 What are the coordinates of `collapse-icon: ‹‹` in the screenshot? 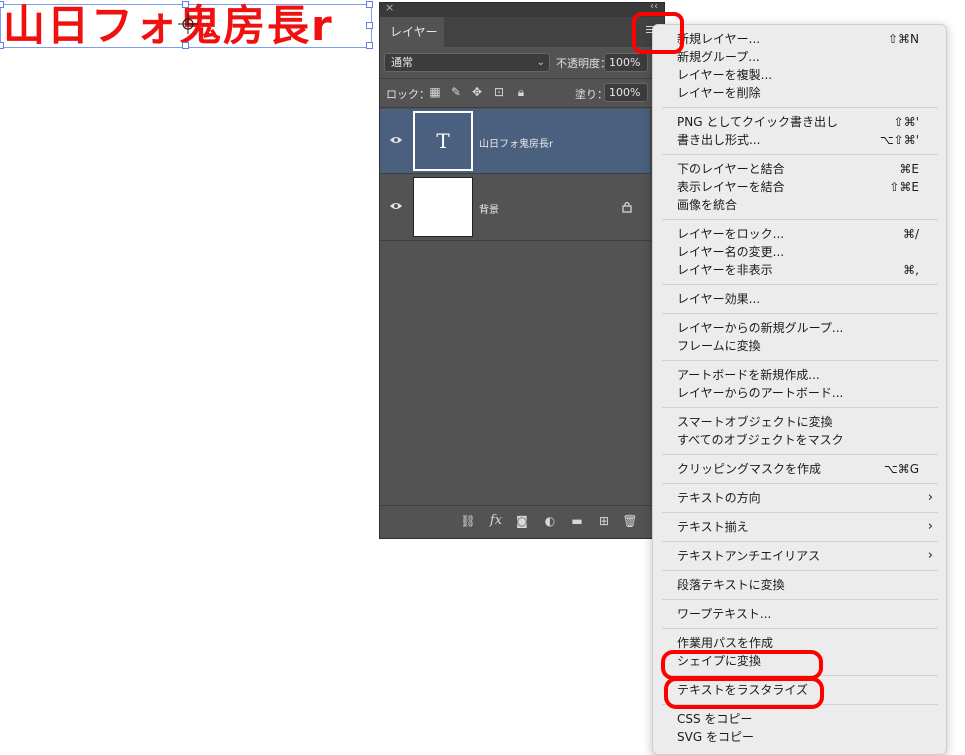 It's located at (654, 6).